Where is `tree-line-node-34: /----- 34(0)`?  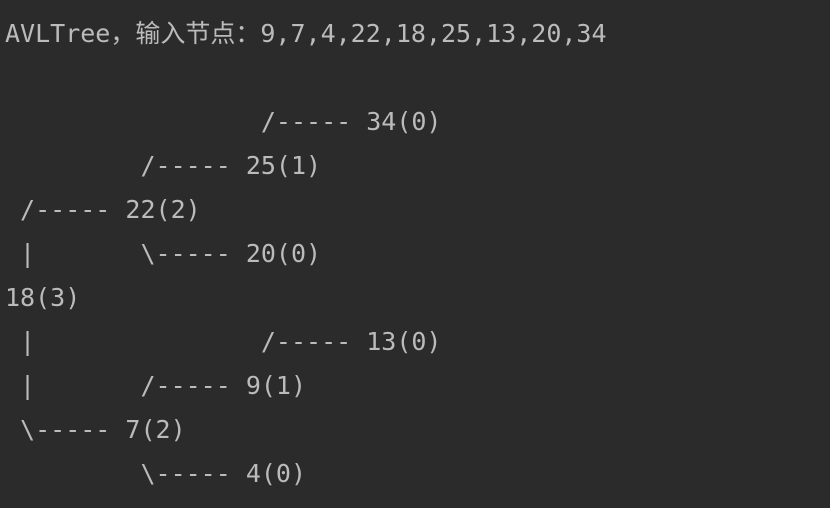
tree-line-node-34: /----- 34(0) is located at coordinates (223, 121).